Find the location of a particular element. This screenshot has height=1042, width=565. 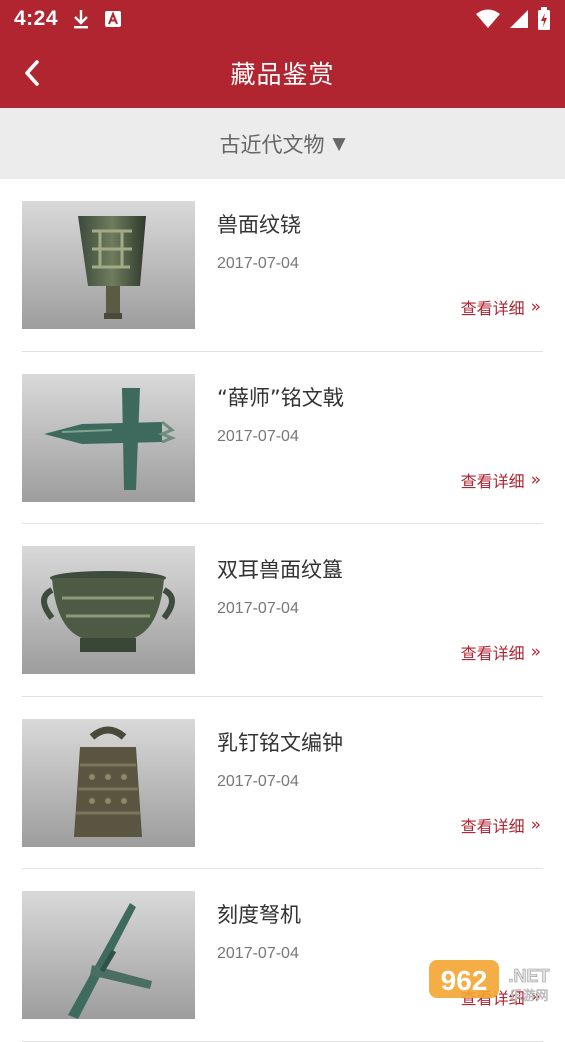

status-notification-icons is located at coordinates (97, 19).